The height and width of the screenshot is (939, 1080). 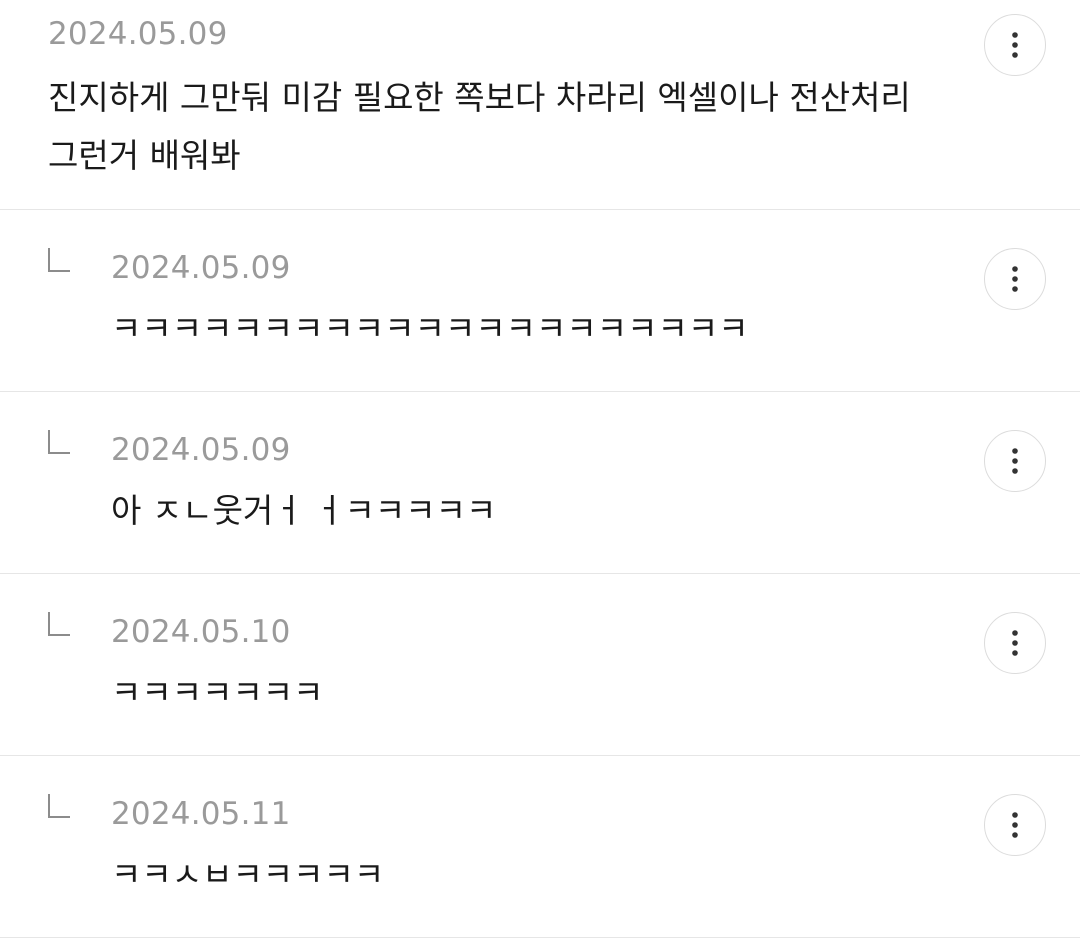 What do you see at coordinates (430, 328) in the screenshot?
I see `comment-text: ㅋㅋㅋㅋㅋㅋㅋㅋㅋㅋㅋㅋㅋㅋㅋㅋㅋㅋㅋㅋㅋ` at bounding box center [430, 328].